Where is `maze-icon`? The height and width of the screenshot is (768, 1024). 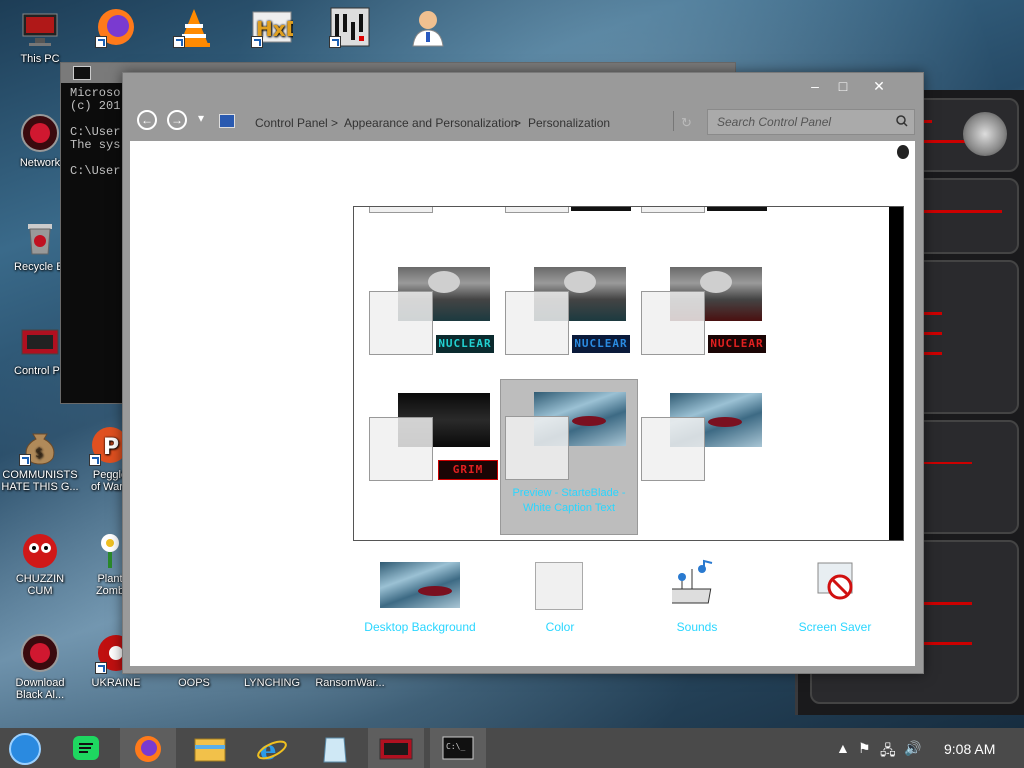
maze-icon is located at coordinates (350, 27).